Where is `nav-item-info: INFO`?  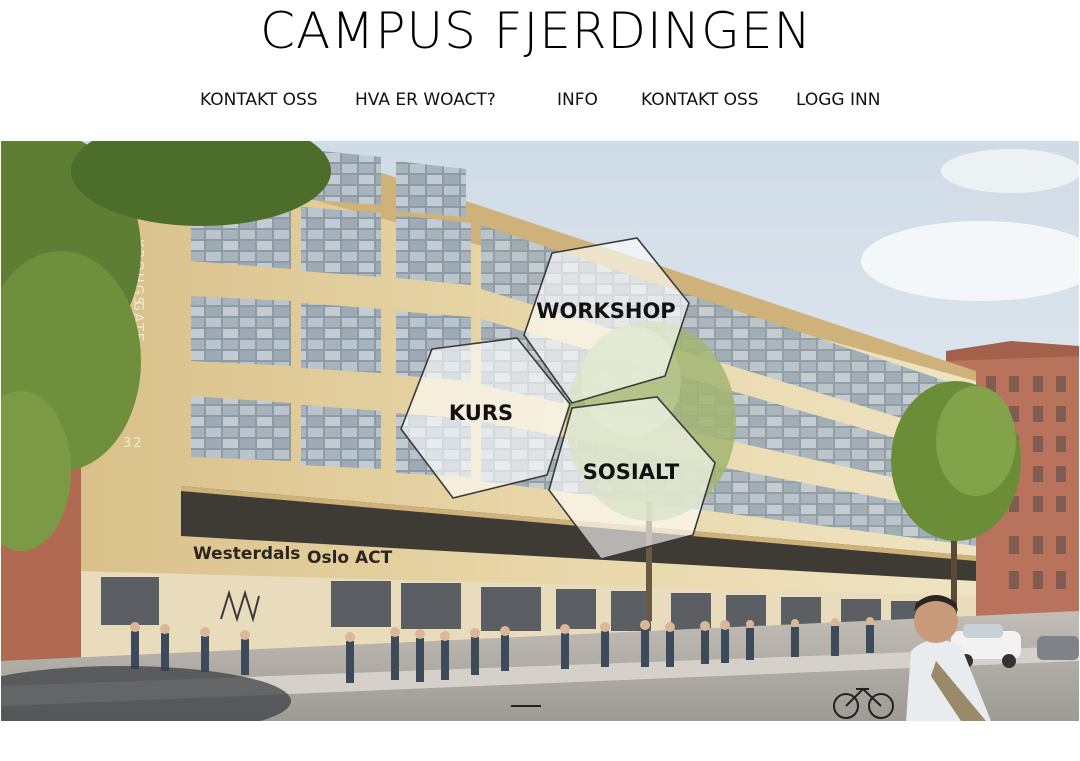
nav-item-info: INFO is located at coordinates (577, 100).